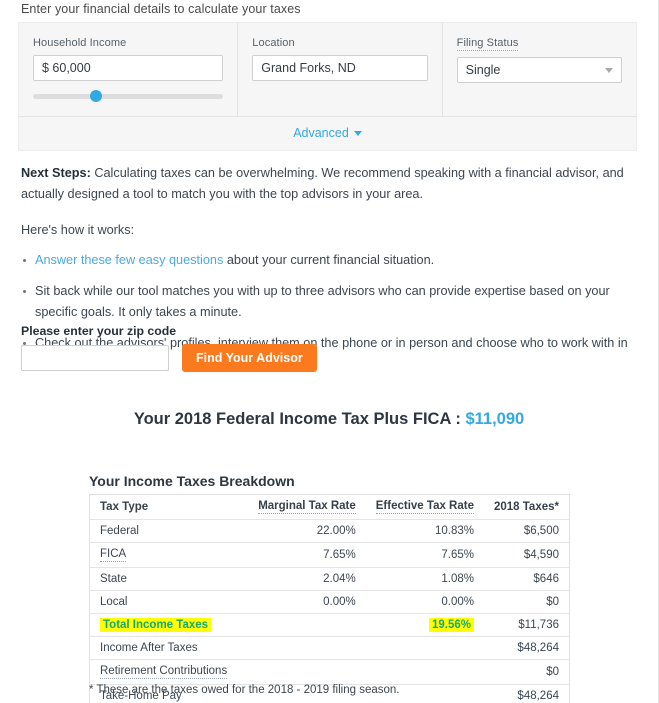 The image size is (659, 703). What do you see at coordinates (249, 358) in the screenshot?
I see `find-your-advisor-button: Find Your Advisor` at bounding box center [249, 358].